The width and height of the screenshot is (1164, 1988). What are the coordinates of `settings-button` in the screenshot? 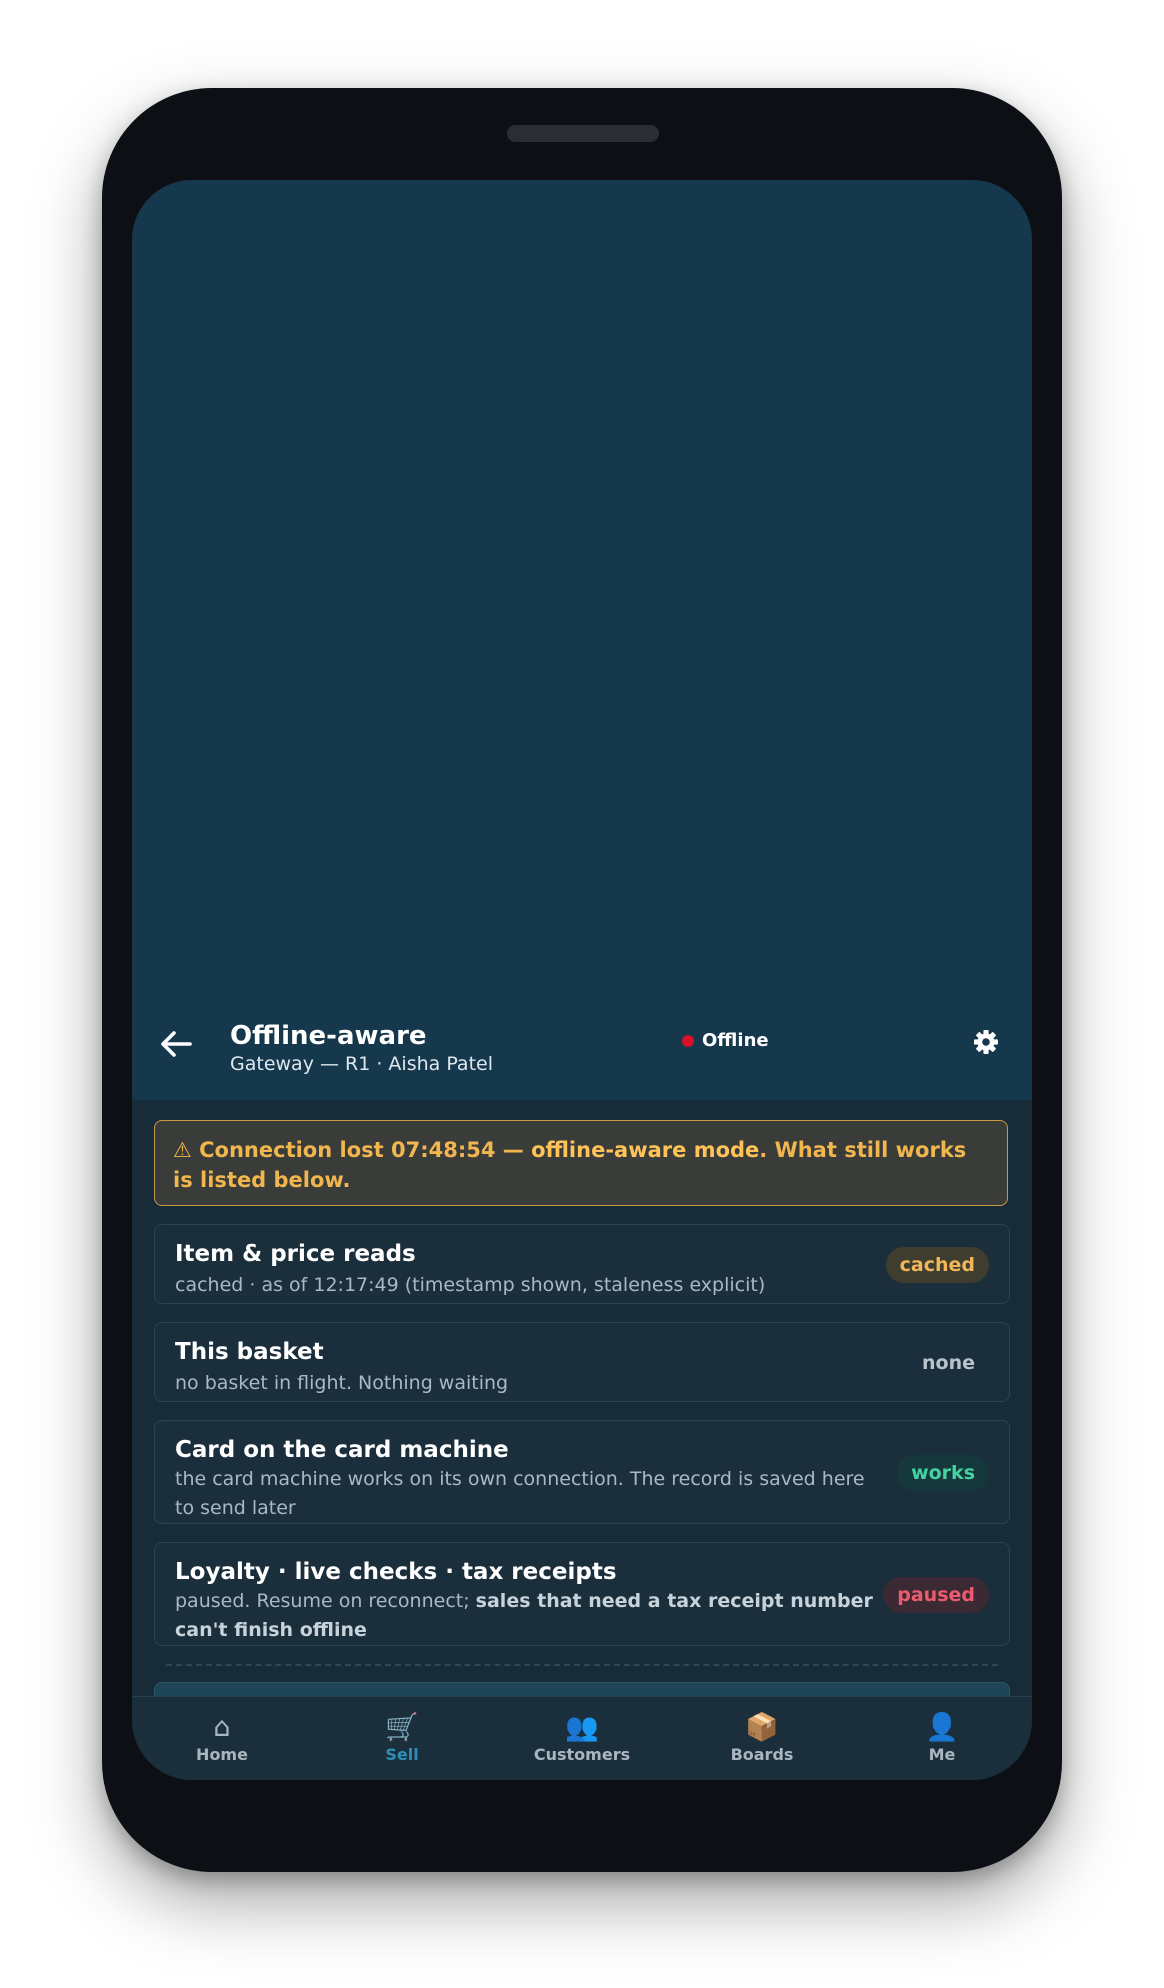 It's located at (986, 1042).